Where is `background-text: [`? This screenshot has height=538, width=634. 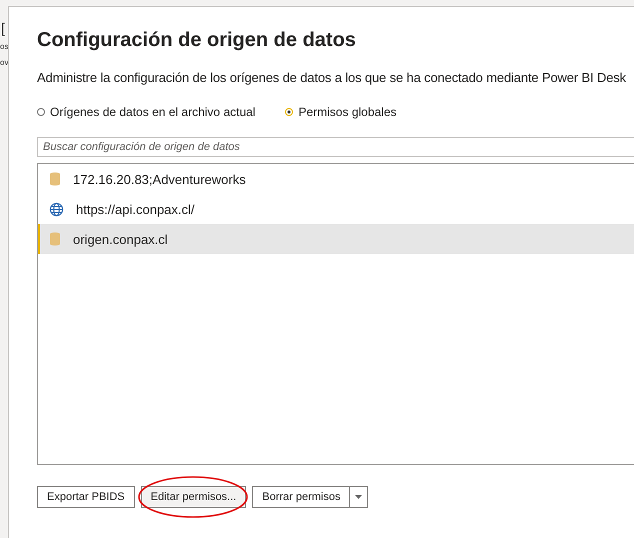
background-text: [ is located at coordinates (3, 28).